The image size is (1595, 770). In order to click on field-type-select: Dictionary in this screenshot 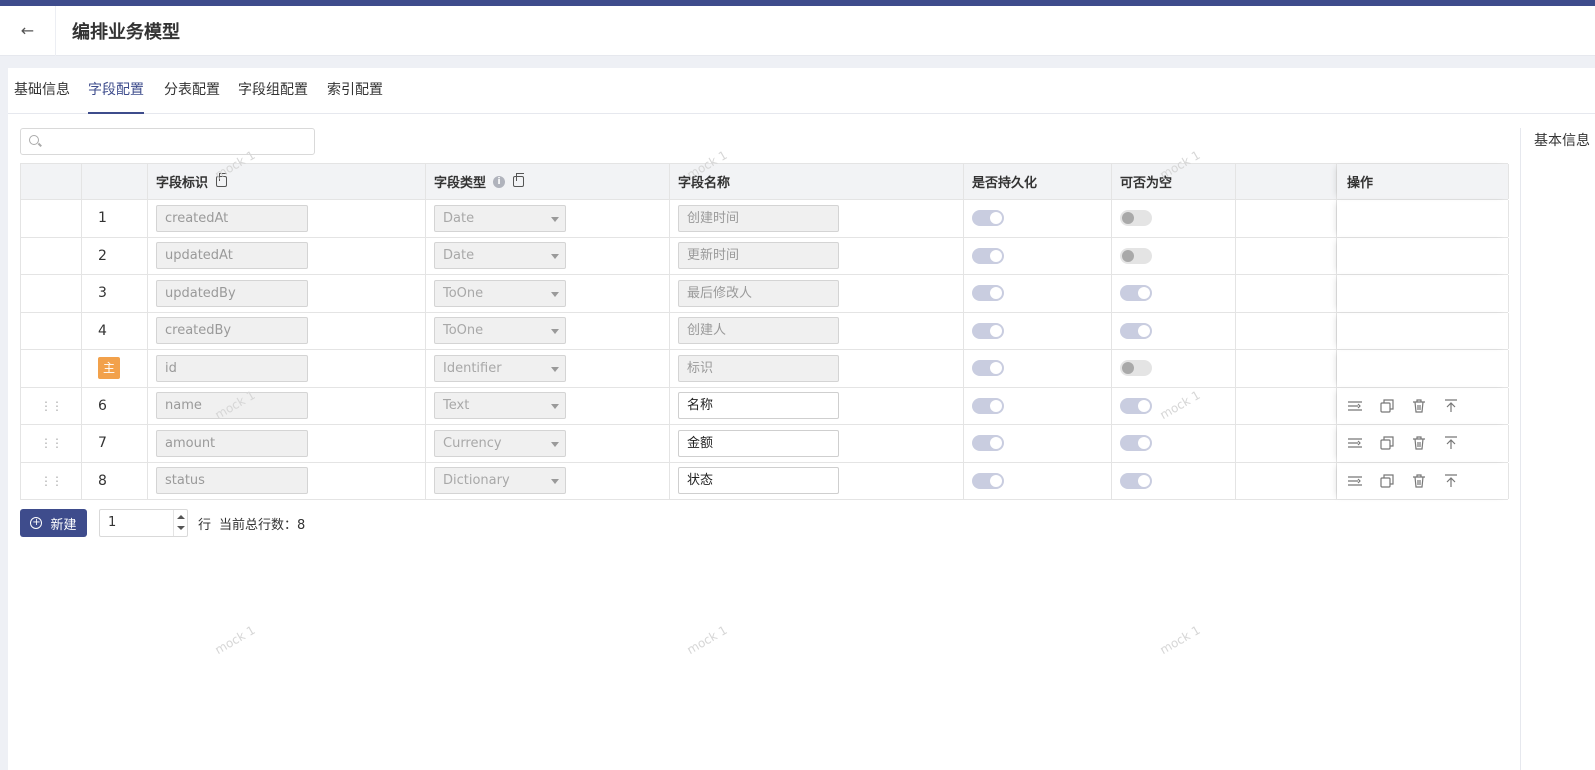, I will do `click(500, 481)`.